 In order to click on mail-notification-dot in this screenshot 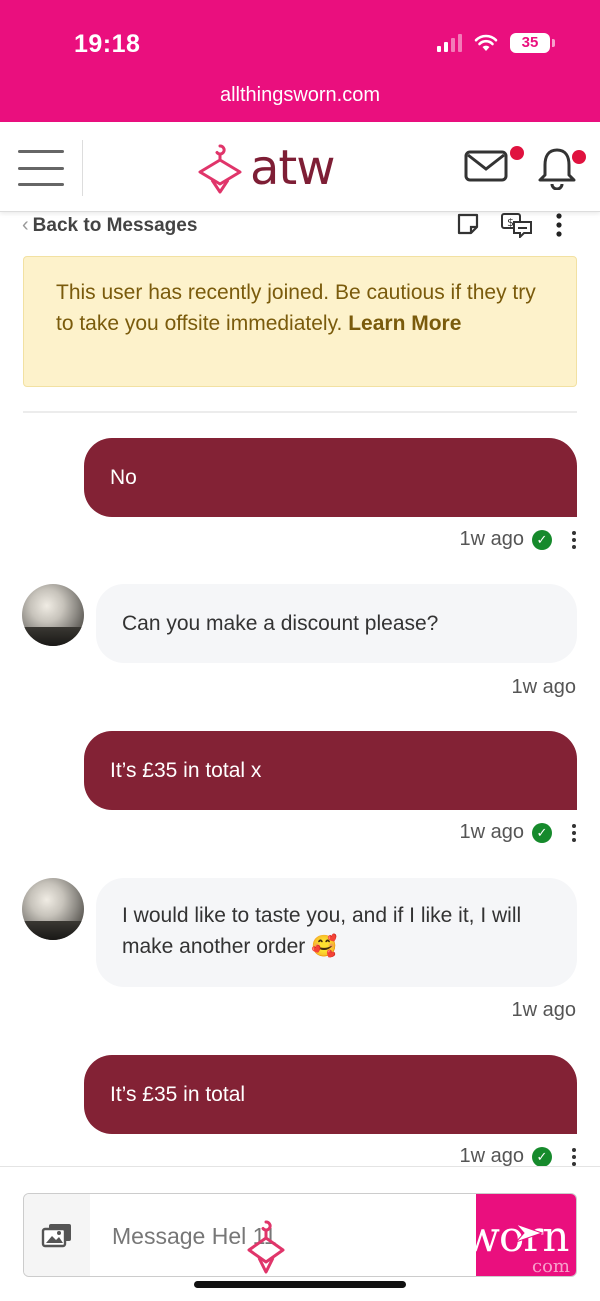, I will do `click(517, 153)`.